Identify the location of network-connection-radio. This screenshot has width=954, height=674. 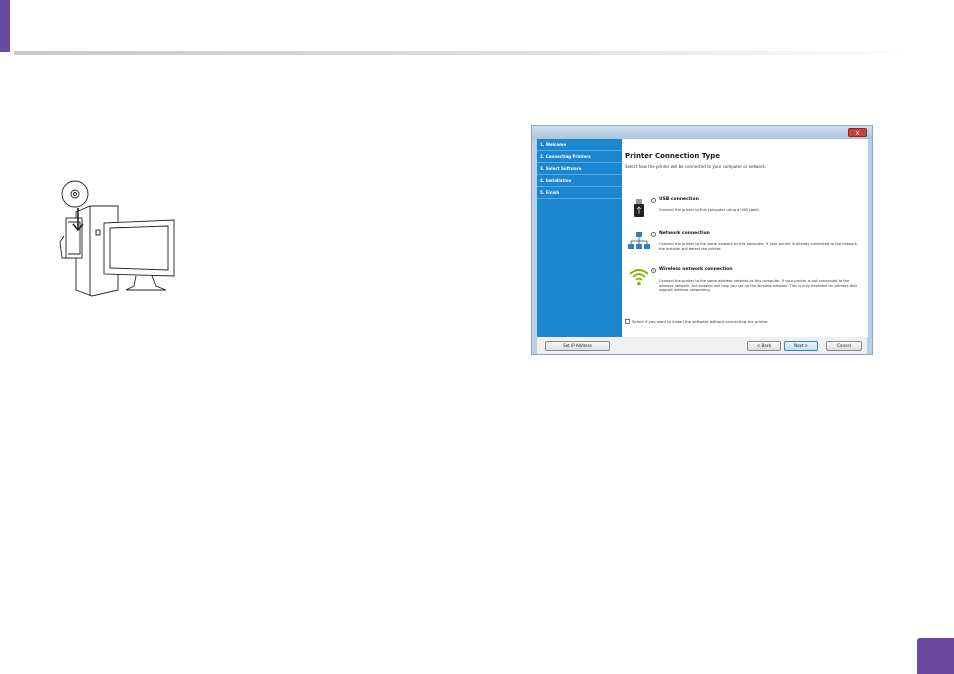
(653, 234).